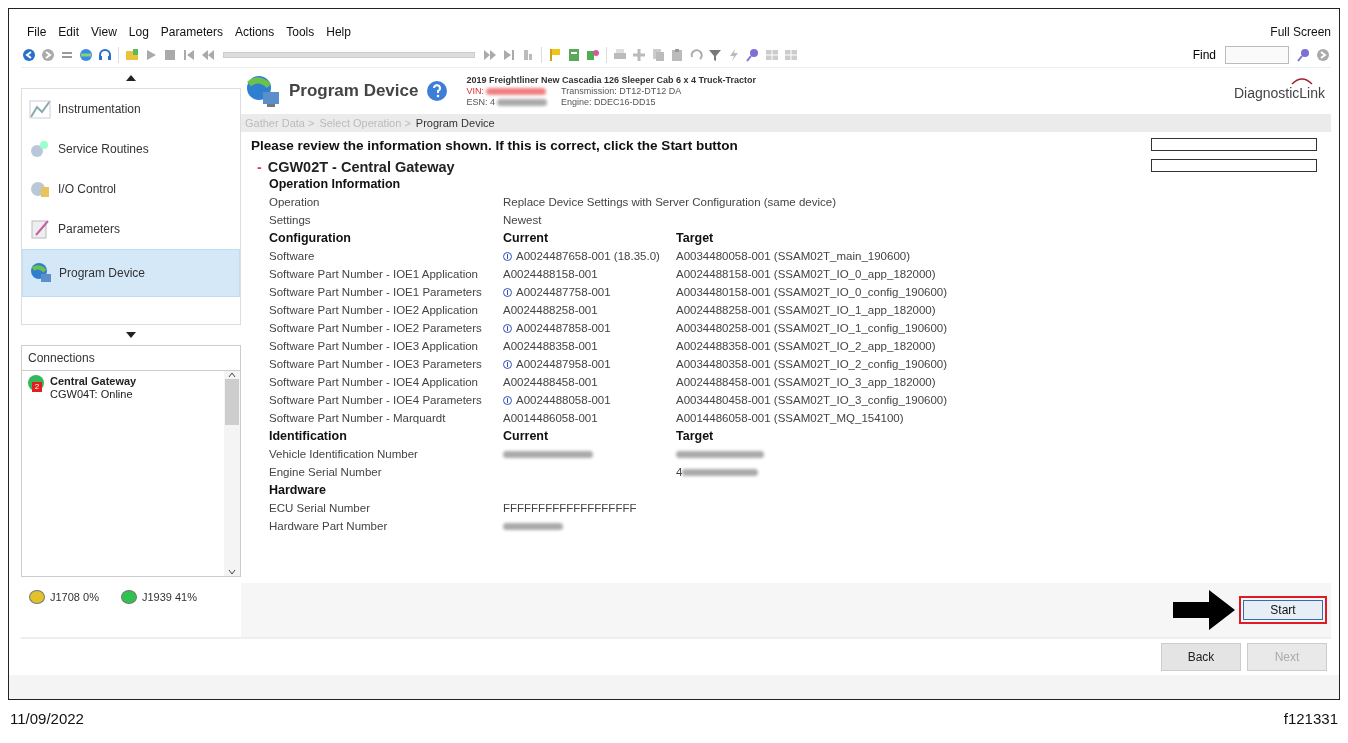 The height and width of the screenshot is (743, 1348). Describe the element at coordinates (310, 238) in the screenshot. I see `section-heading: Configuration` at that location.